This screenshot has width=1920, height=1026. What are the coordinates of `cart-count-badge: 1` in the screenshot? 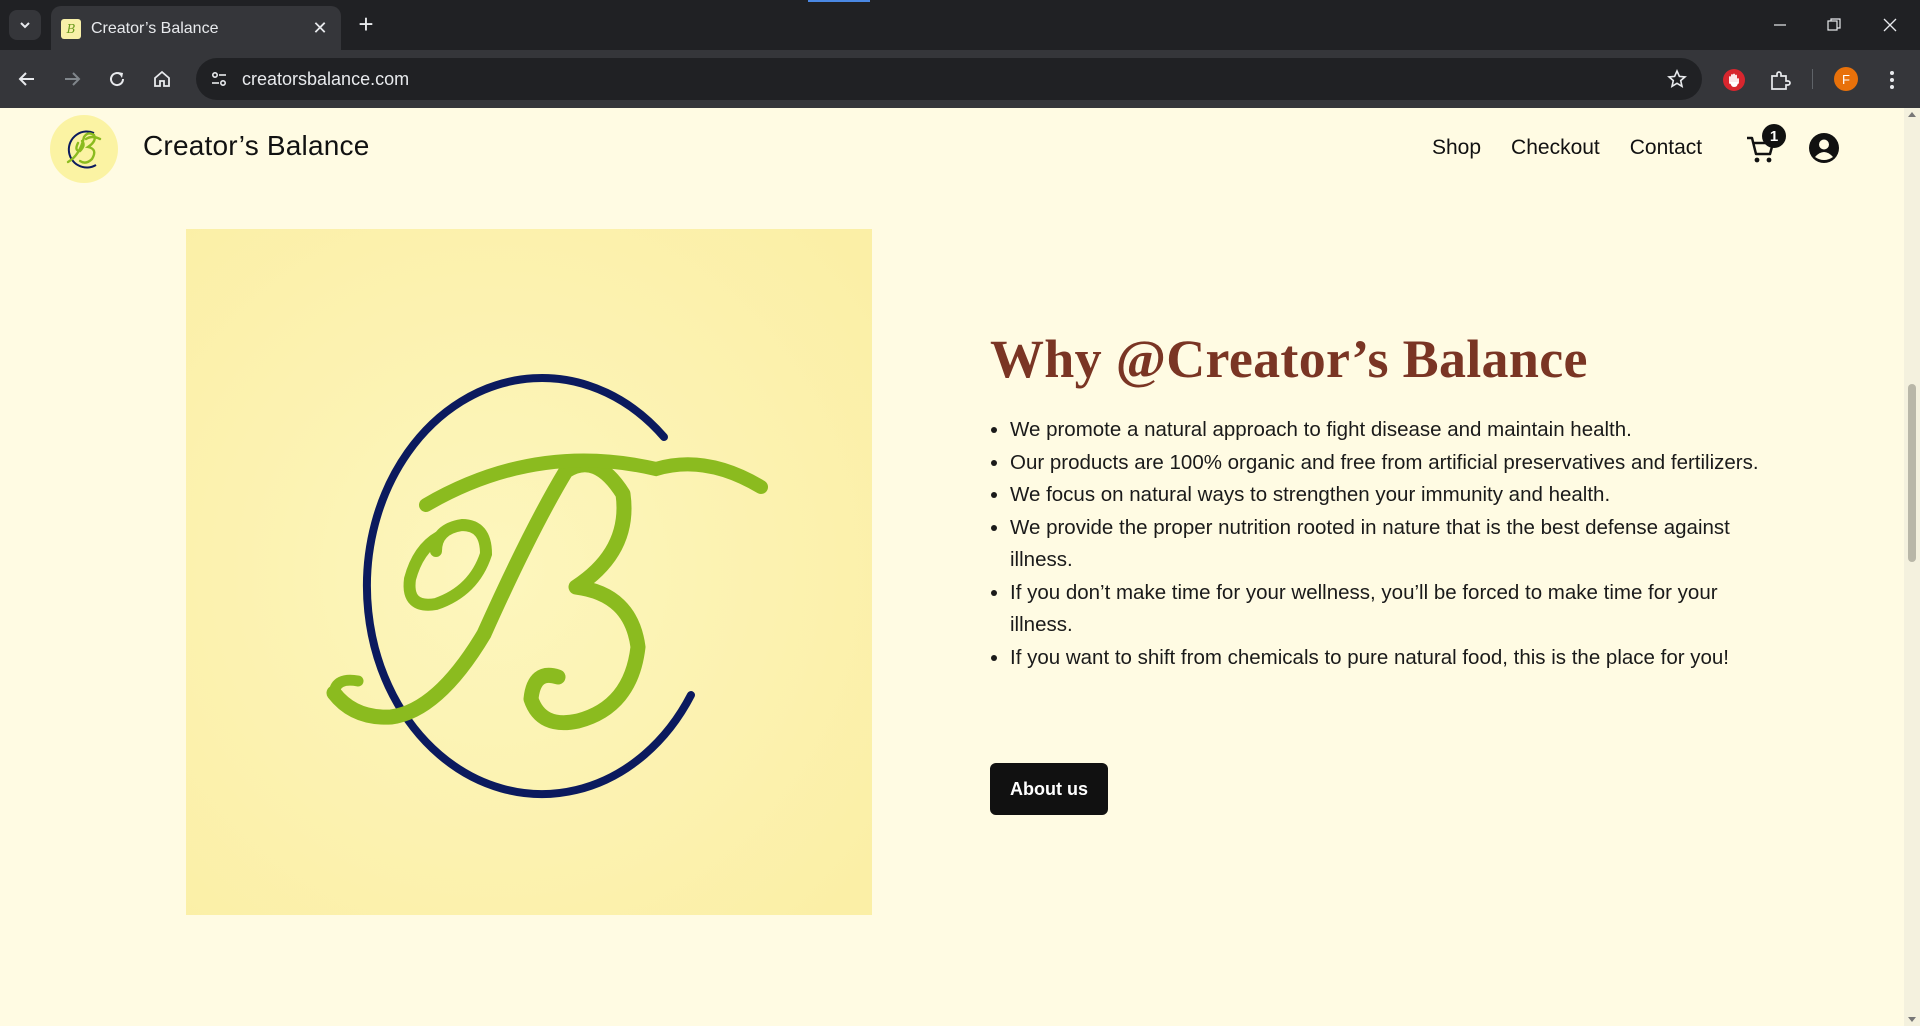 It's located at (1774, 136).